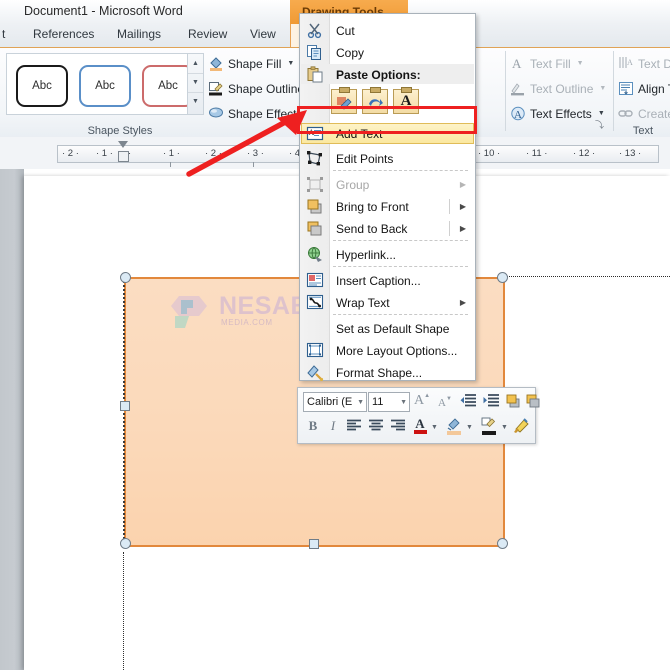 This screenshot has height=670, width=670. Describe the element at coordinates (123, 153) in the screenshot. I see `indent-marker` at that location.